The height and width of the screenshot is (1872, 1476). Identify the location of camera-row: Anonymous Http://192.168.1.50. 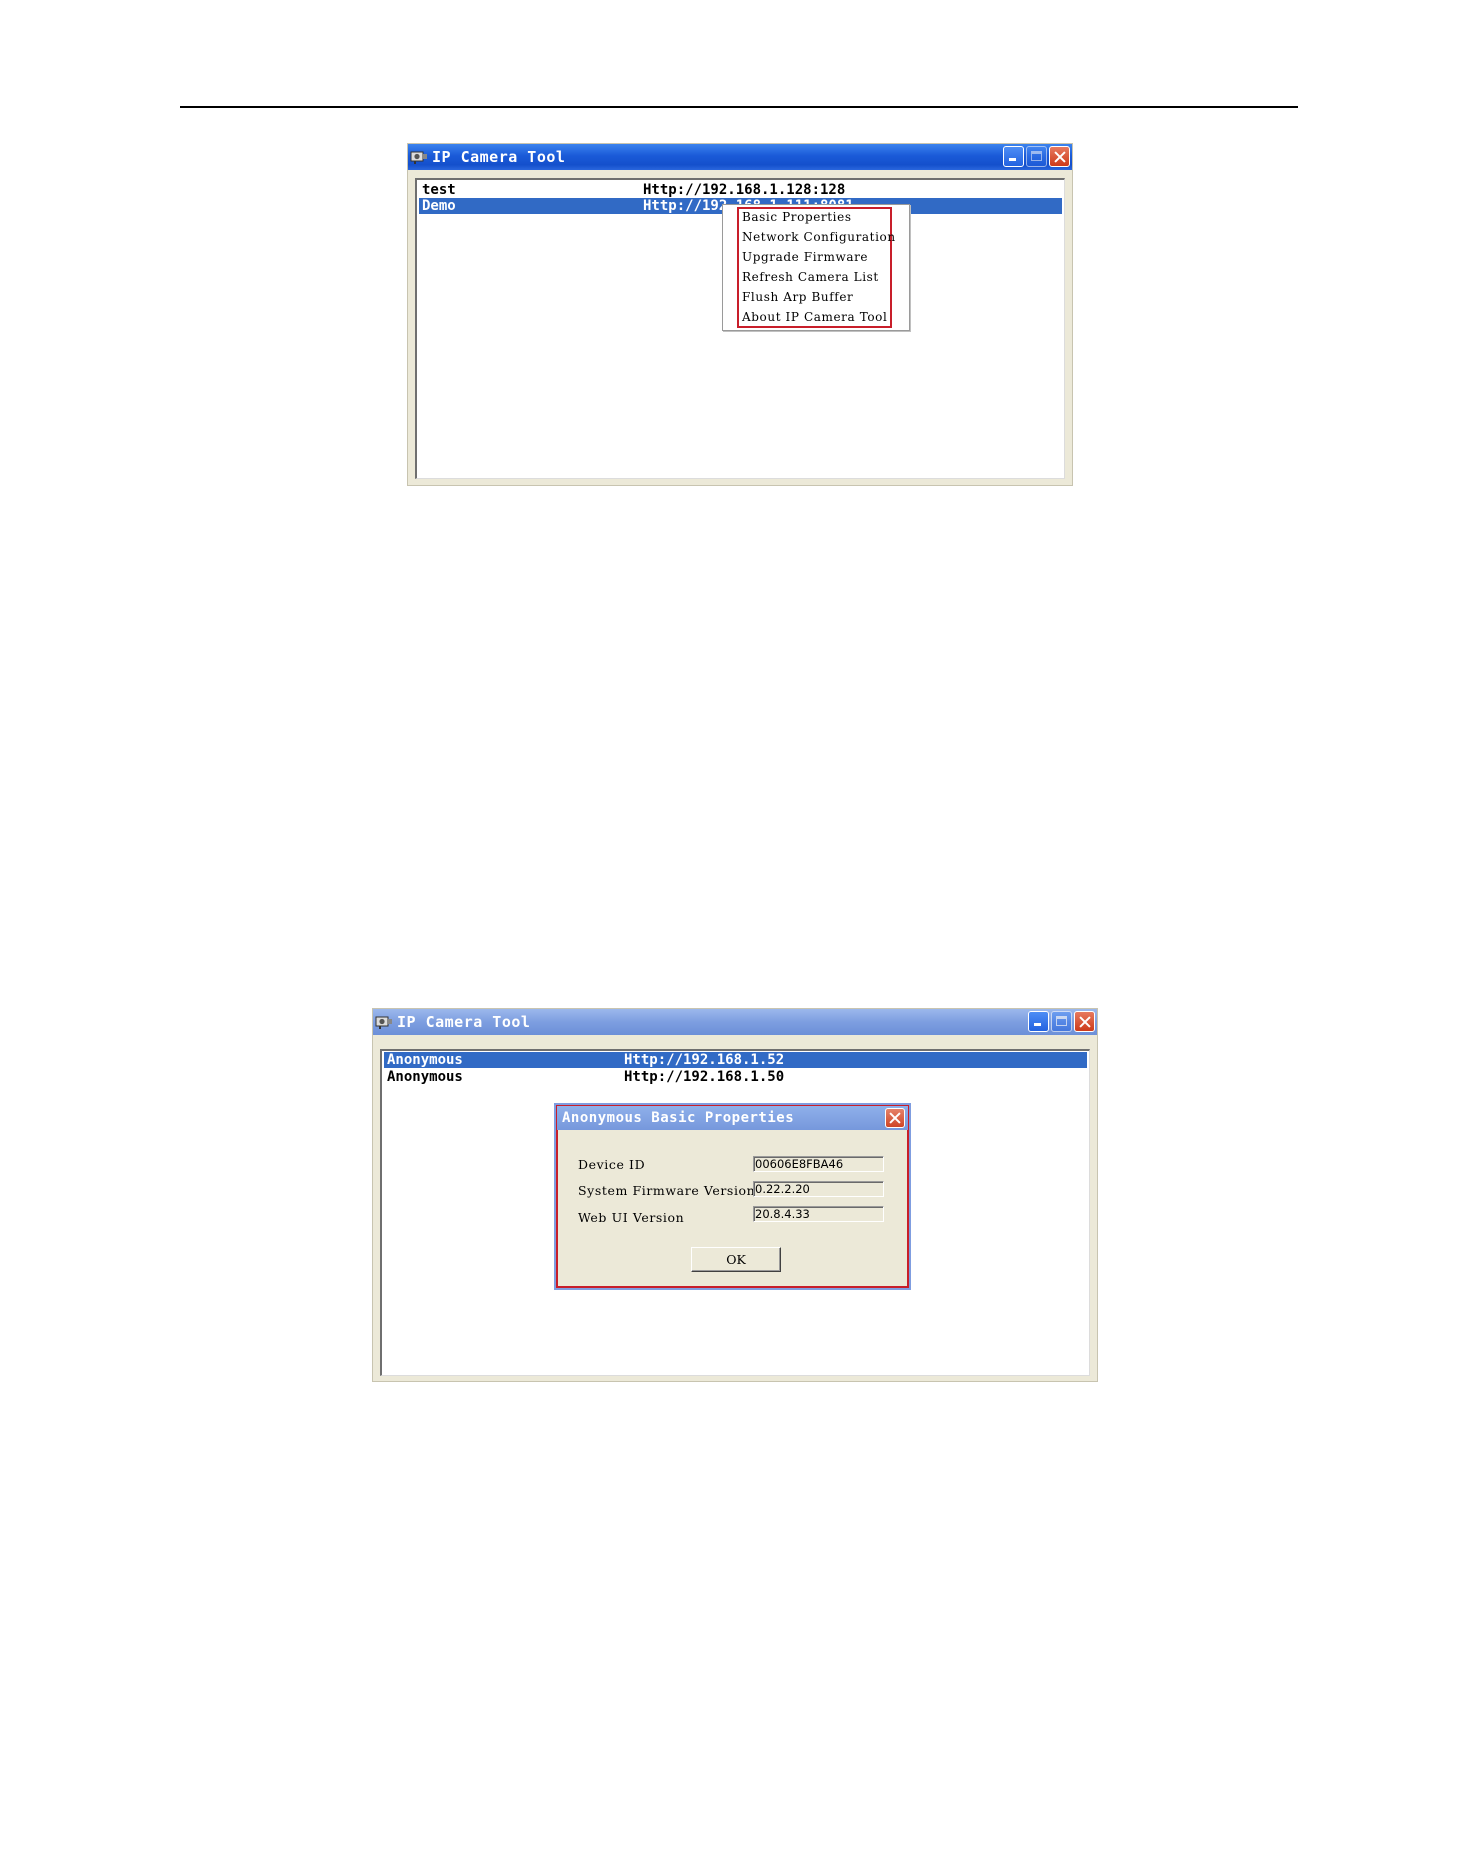
(735, 1077).